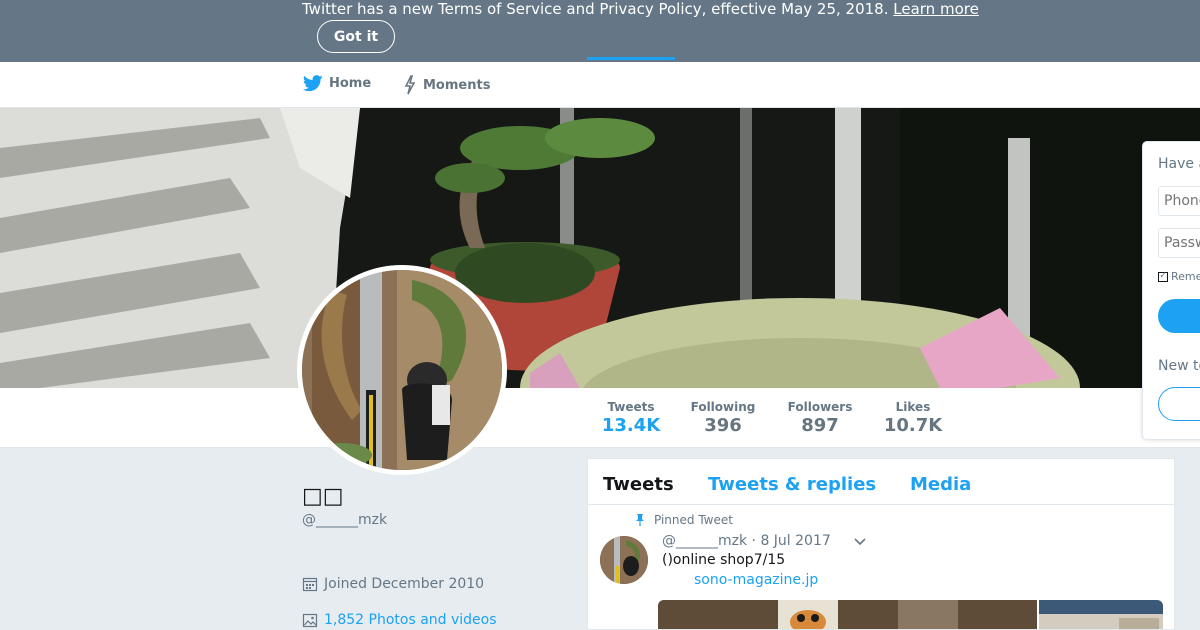  I want to click on learn-more-link: Learn more, so click(936, 9).